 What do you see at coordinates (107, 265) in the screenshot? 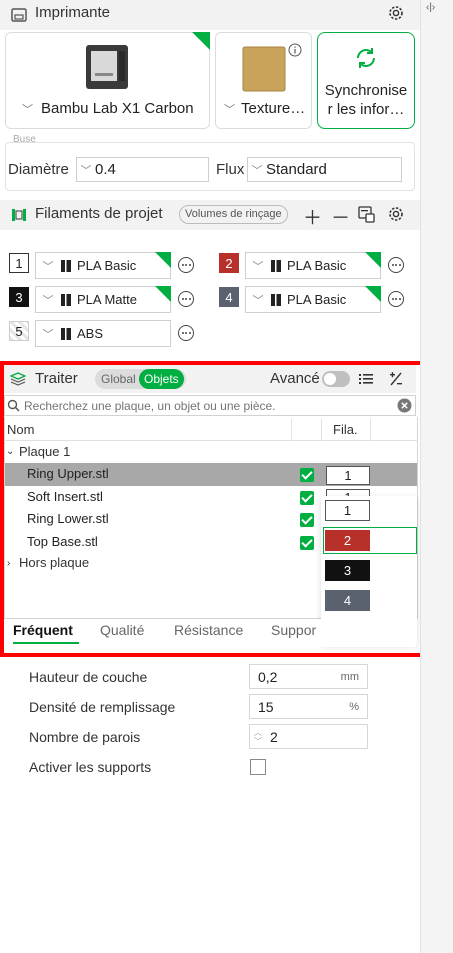
I see `filament-name: PLA Basic` at bounding box center [107, 265].